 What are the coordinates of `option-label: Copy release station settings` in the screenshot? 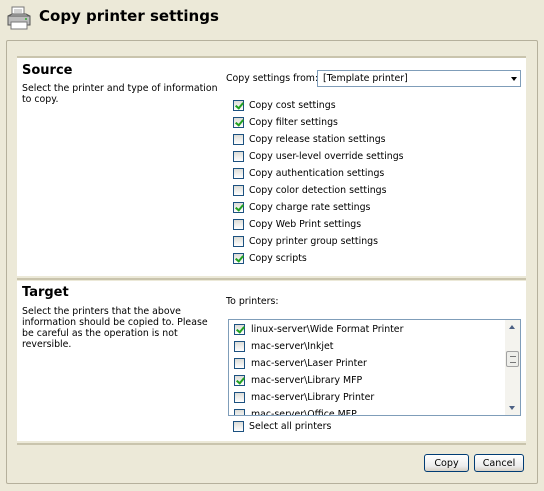 It's located at (317, 139).